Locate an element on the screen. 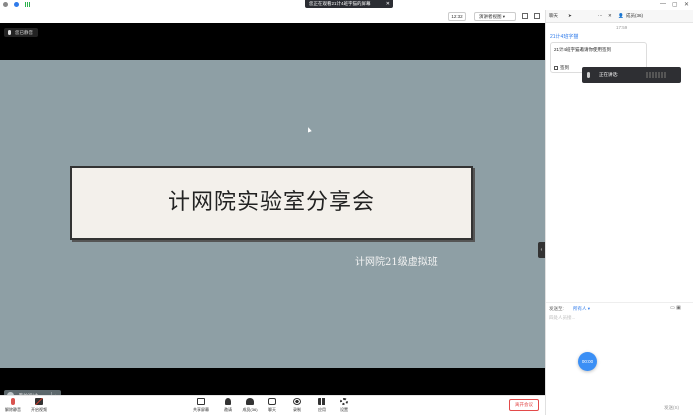  send-button: 发送(S) is located at coordinates (671, 408).